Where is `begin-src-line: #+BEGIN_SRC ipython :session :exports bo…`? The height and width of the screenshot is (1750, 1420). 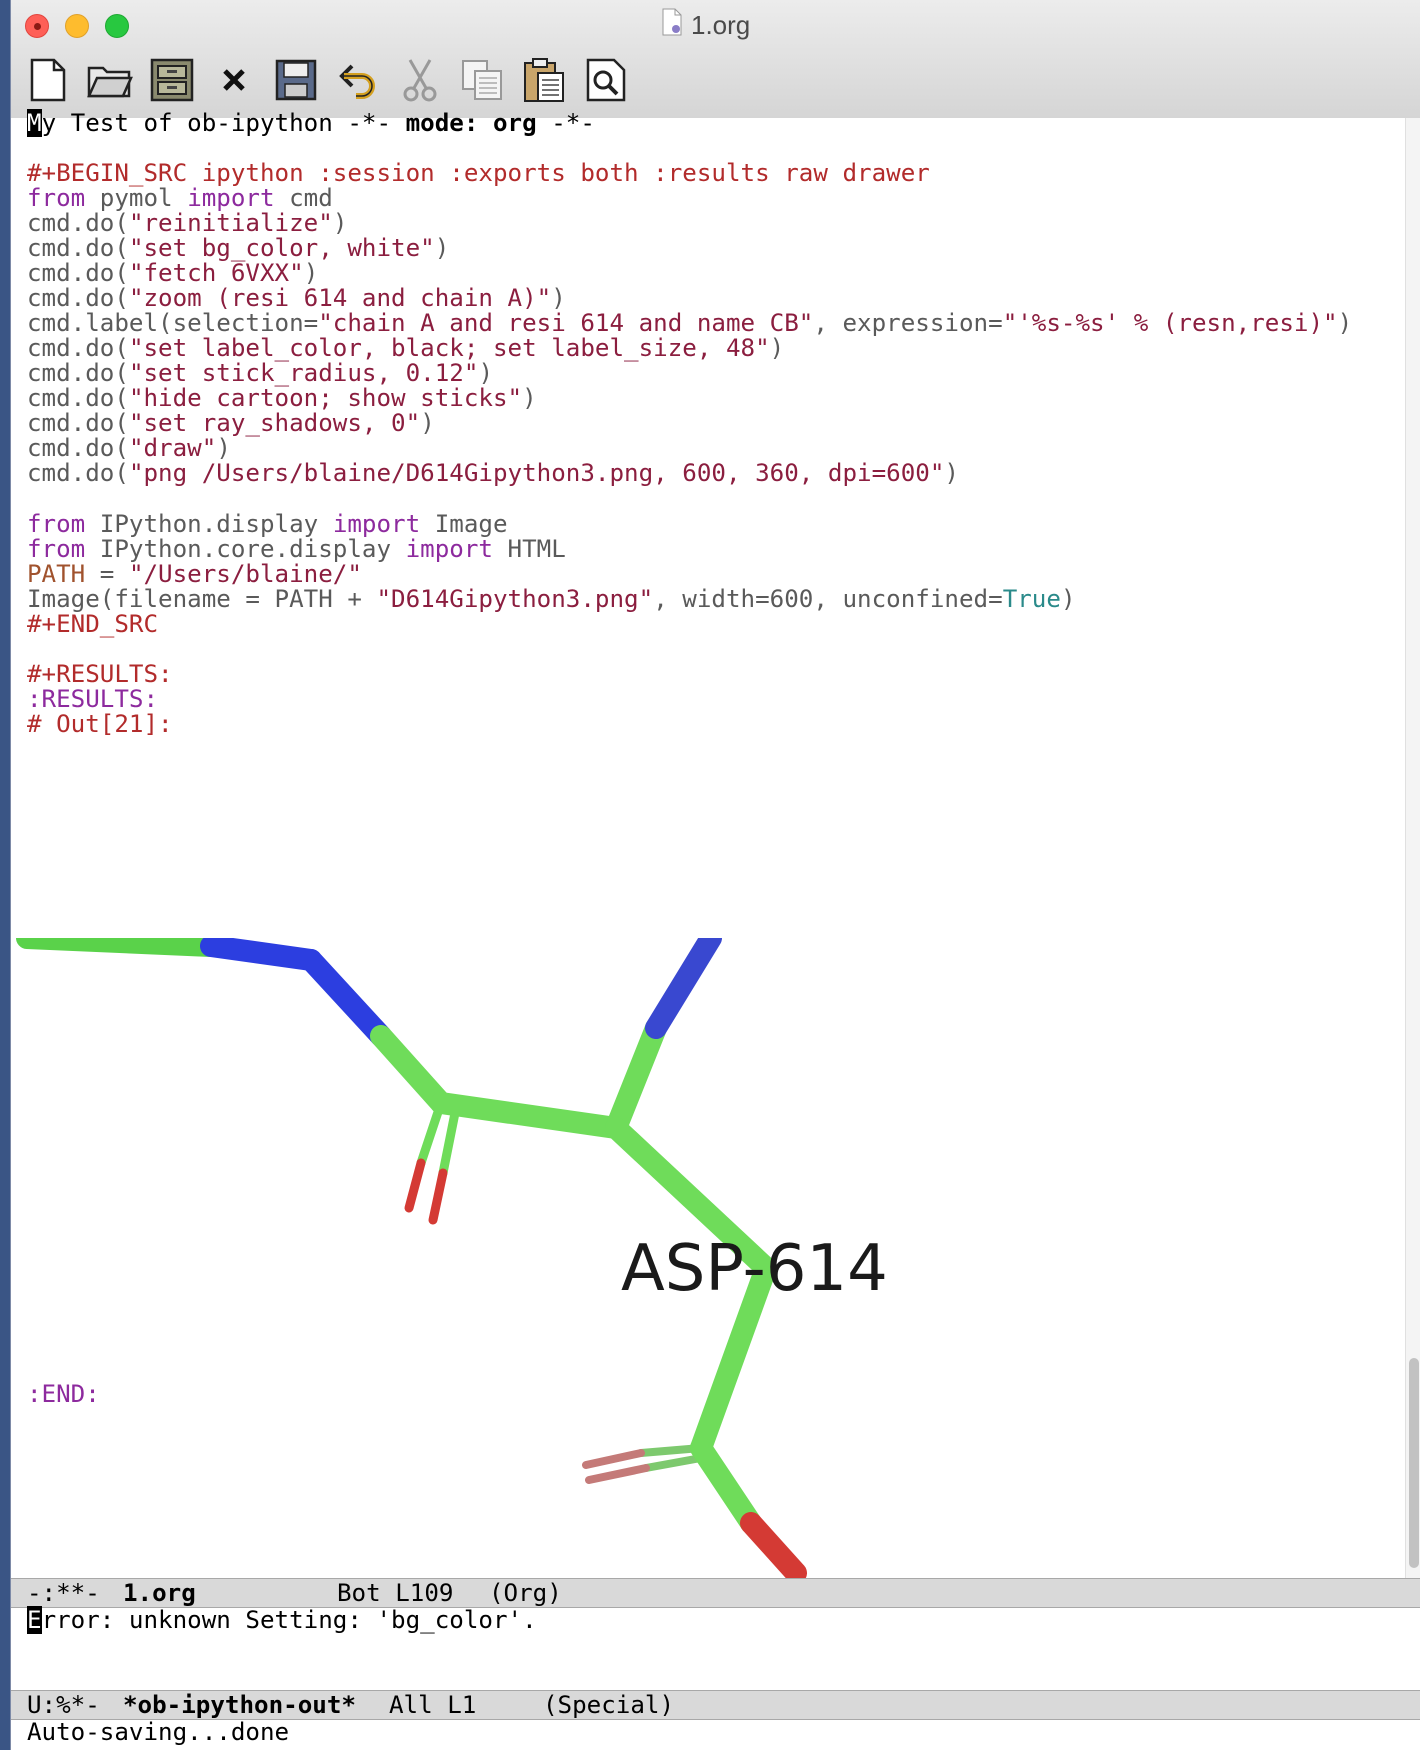
begin-src-line: #+BEGIN_SRC ipython :session :exports bo… is located at coordinates (478, 173).